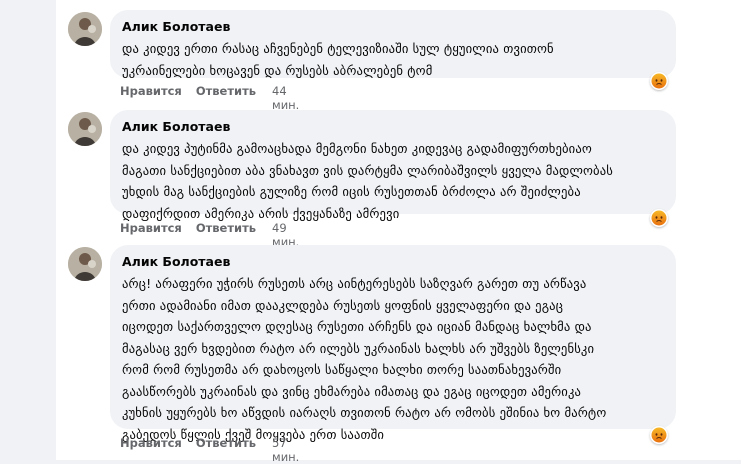 Image resolution: width=741 pixels, height=464 pixels. What do you see at coordinates (151, 98) in the screenshot?
I see `like-button: Нравится` at bounding box center [151, 98].